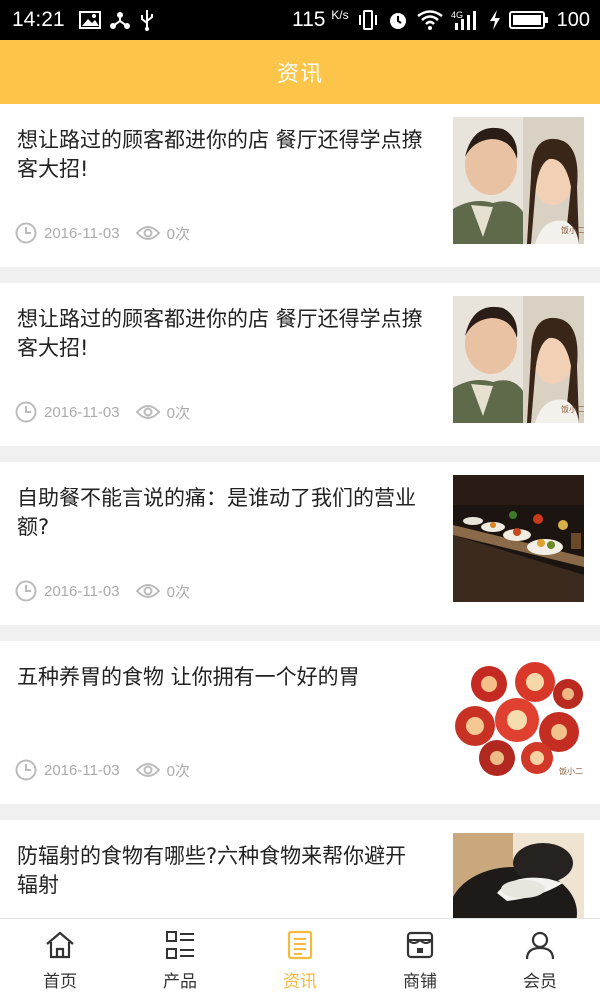  What do you see at coordinates (147, 20) in the screenshot?
I see `usb-icon` at bounding box center [147, 20].